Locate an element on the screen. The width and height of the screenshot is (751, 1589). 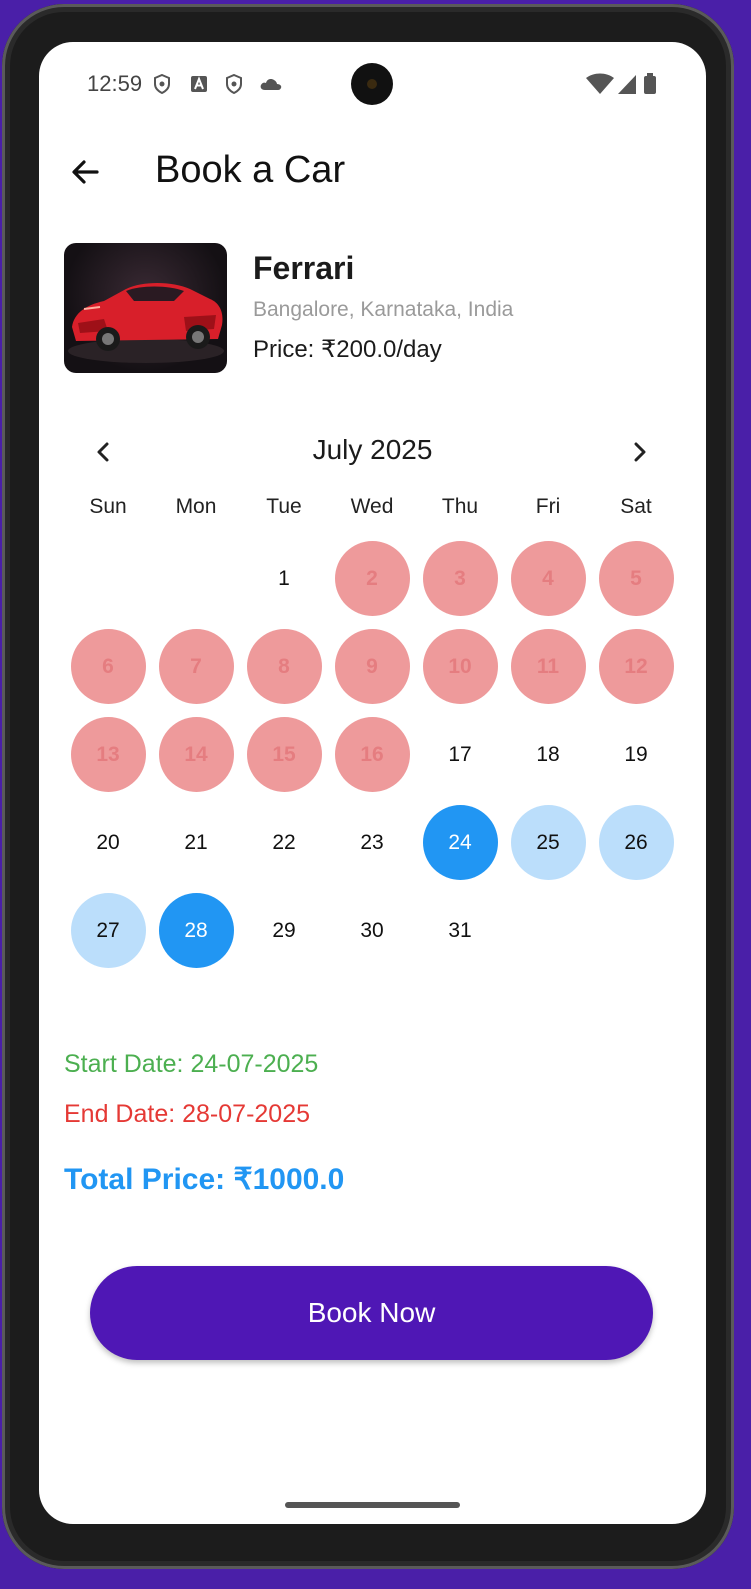
calendar-day-10: 10 is located at coordinates (460, 666).